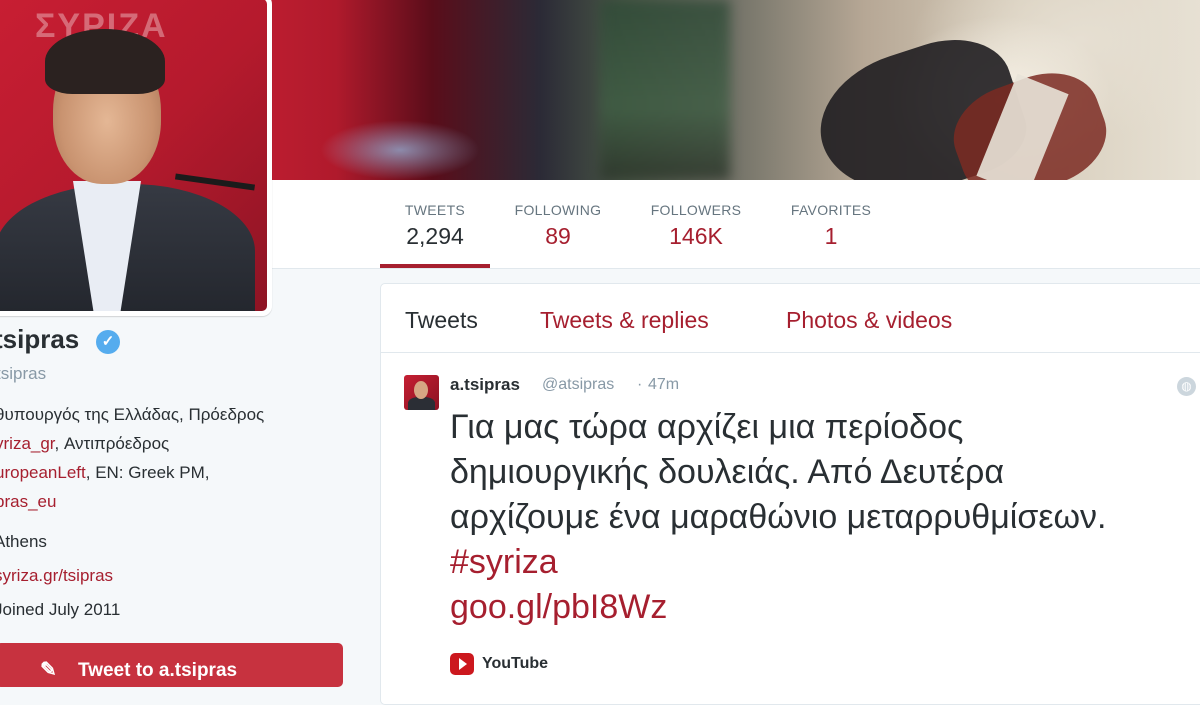 The height and width of the screenshot is (705, 1200). I want to click on tweet-text-line: Για μας τώρα αρχίζει μια περίοδος, so click(707, 427).